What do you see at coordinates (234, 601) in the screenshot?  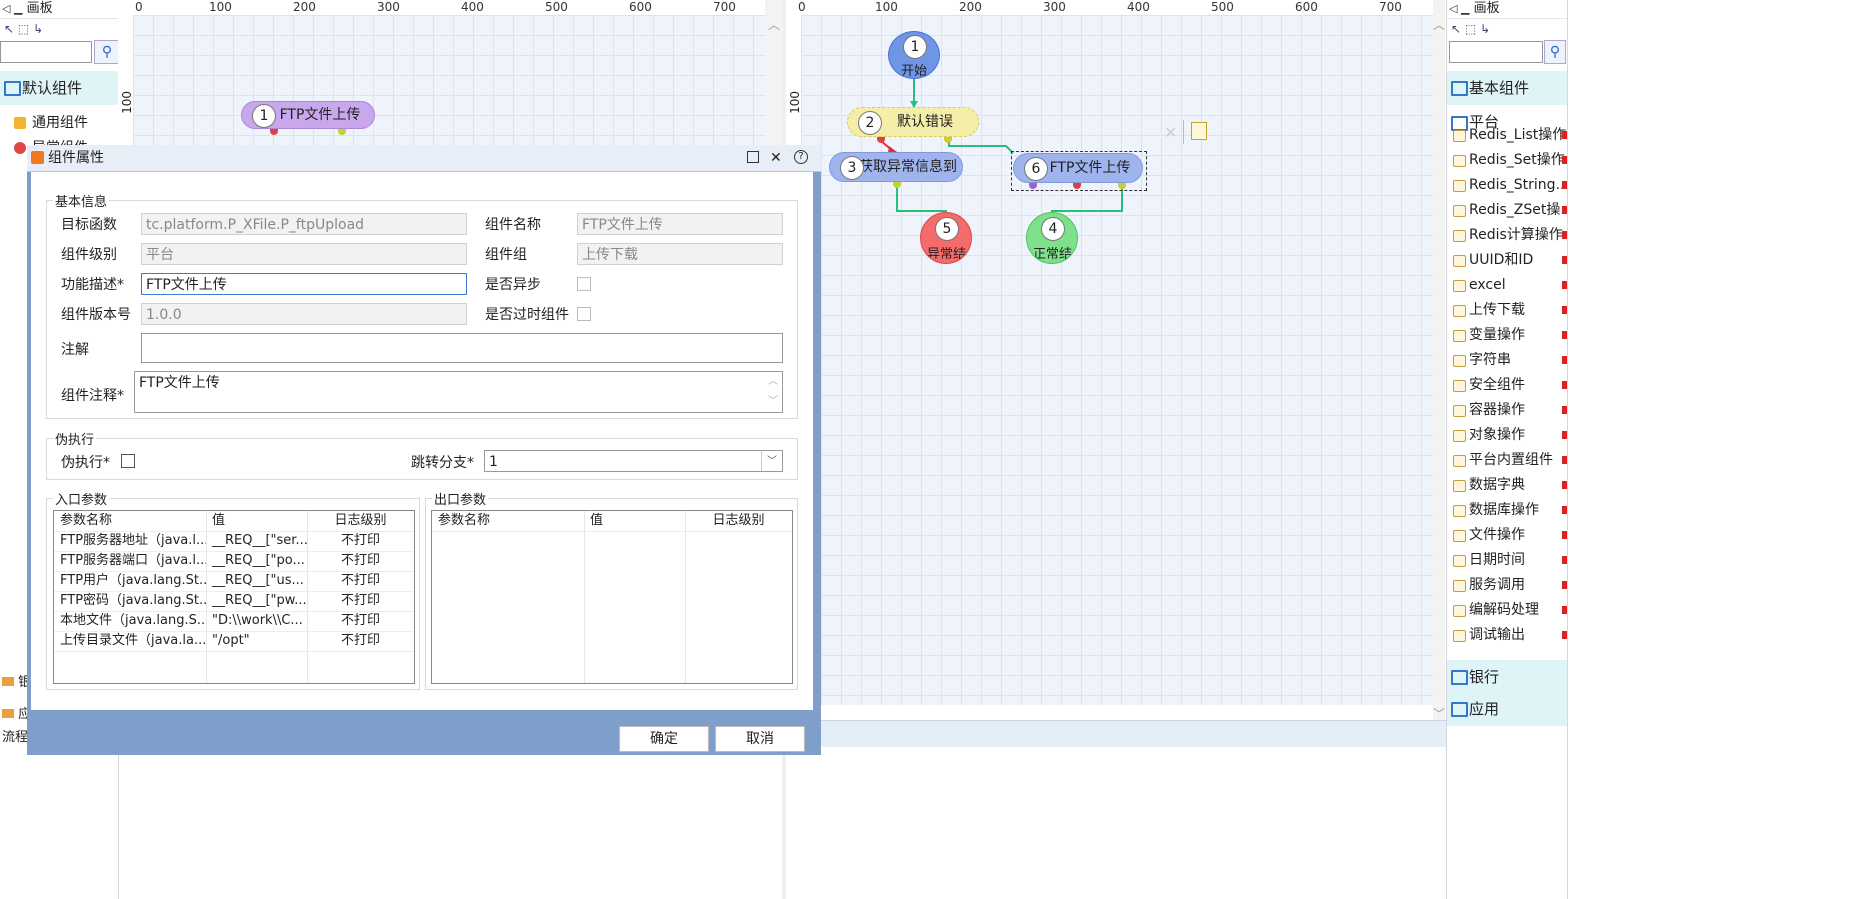 I see `table-row: FTP密码（java.lang.St... __REQ__["pw... 不打印` at bounding box center [234, 601].